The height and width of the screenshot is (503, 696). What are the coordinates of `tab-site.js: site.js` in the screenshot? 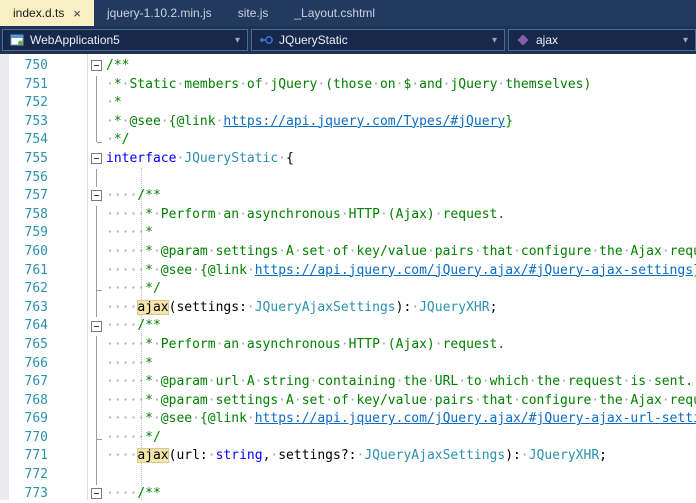 It's located at (253, 13).